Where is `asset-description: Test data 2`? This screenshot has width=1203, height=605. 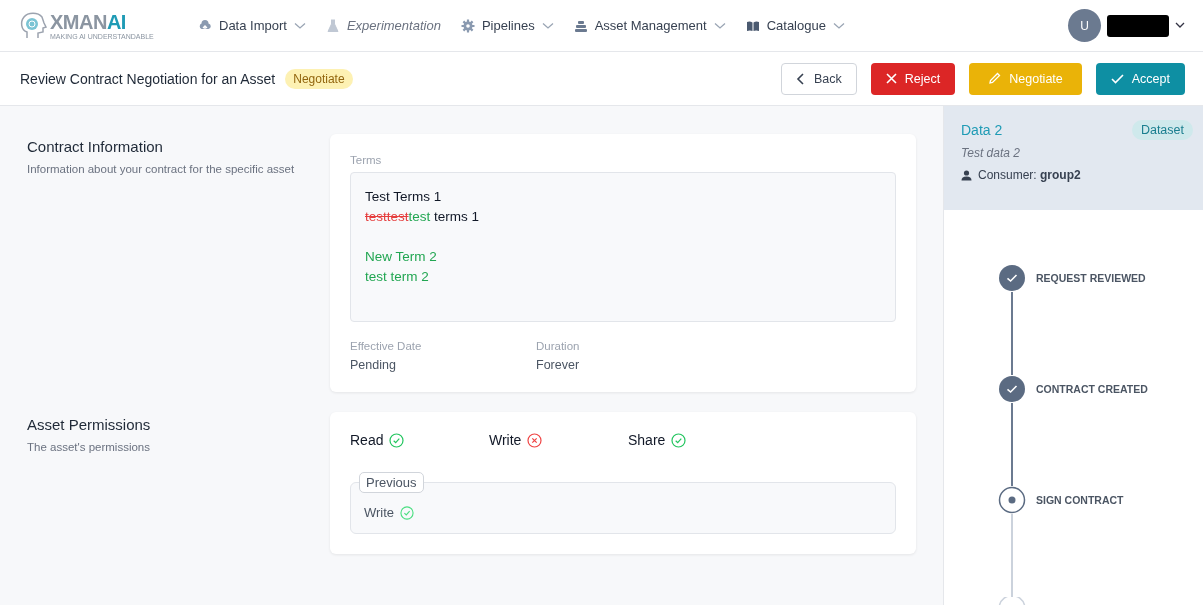
asset-description: Test data 2 is located at coordinates (991, 153).